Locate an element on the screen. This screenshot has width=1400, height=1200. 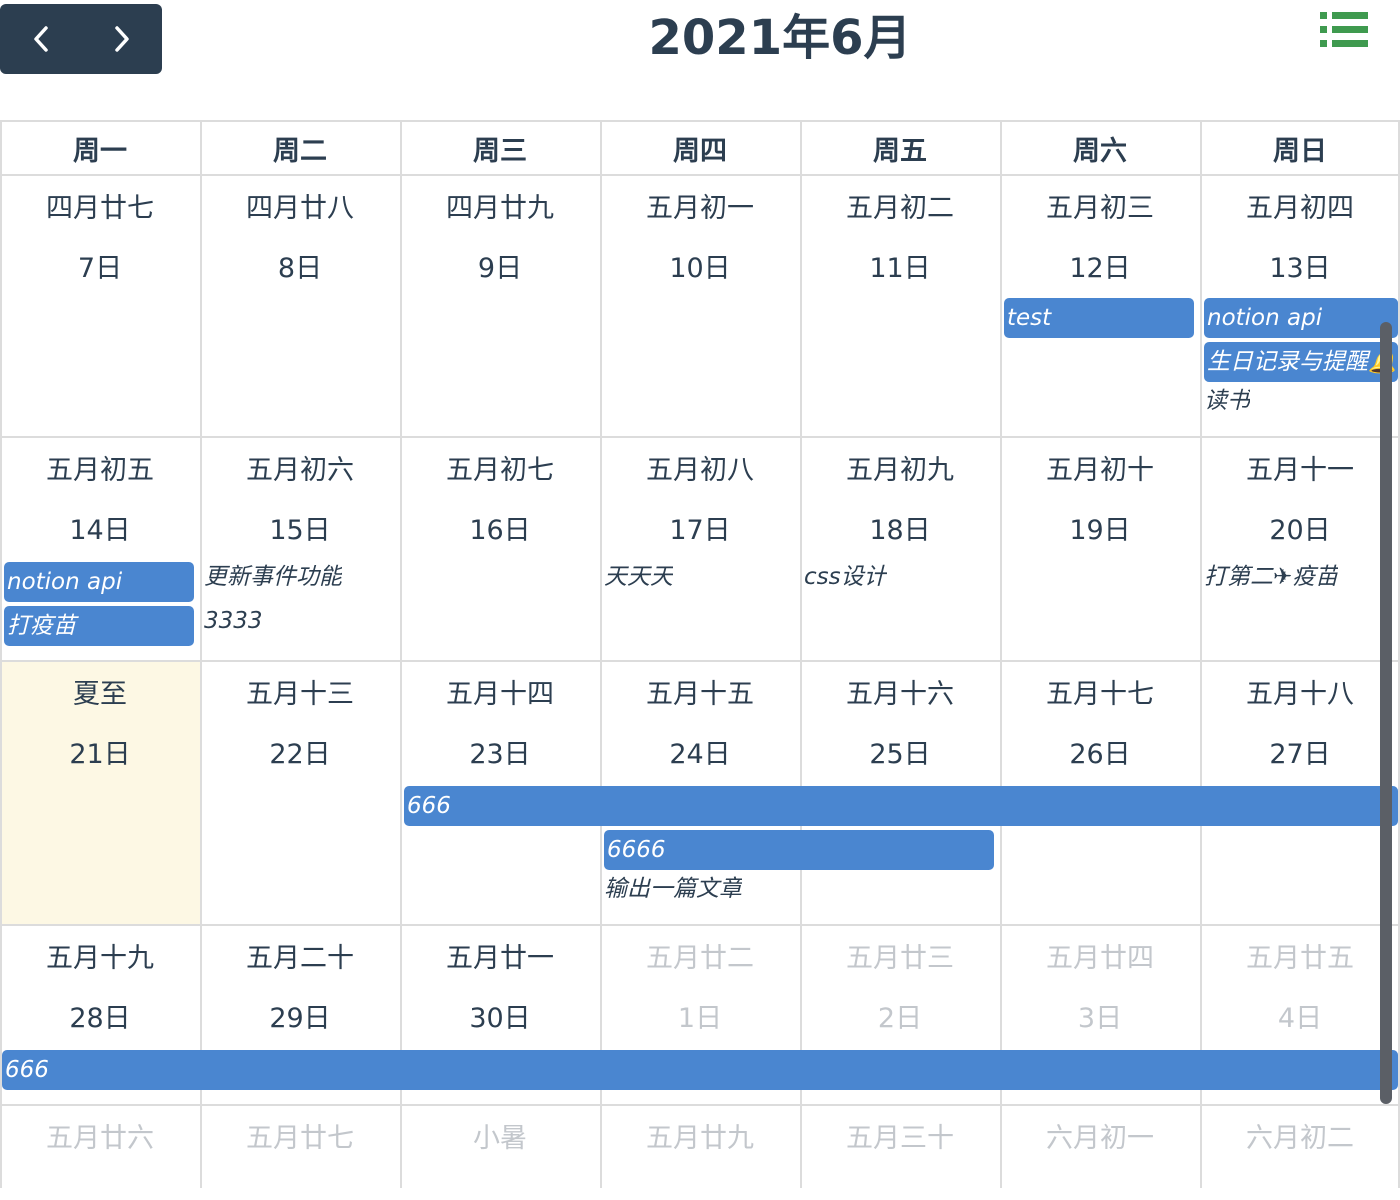
lunar-date: 五月初二 is located at coordinates (900, 208).